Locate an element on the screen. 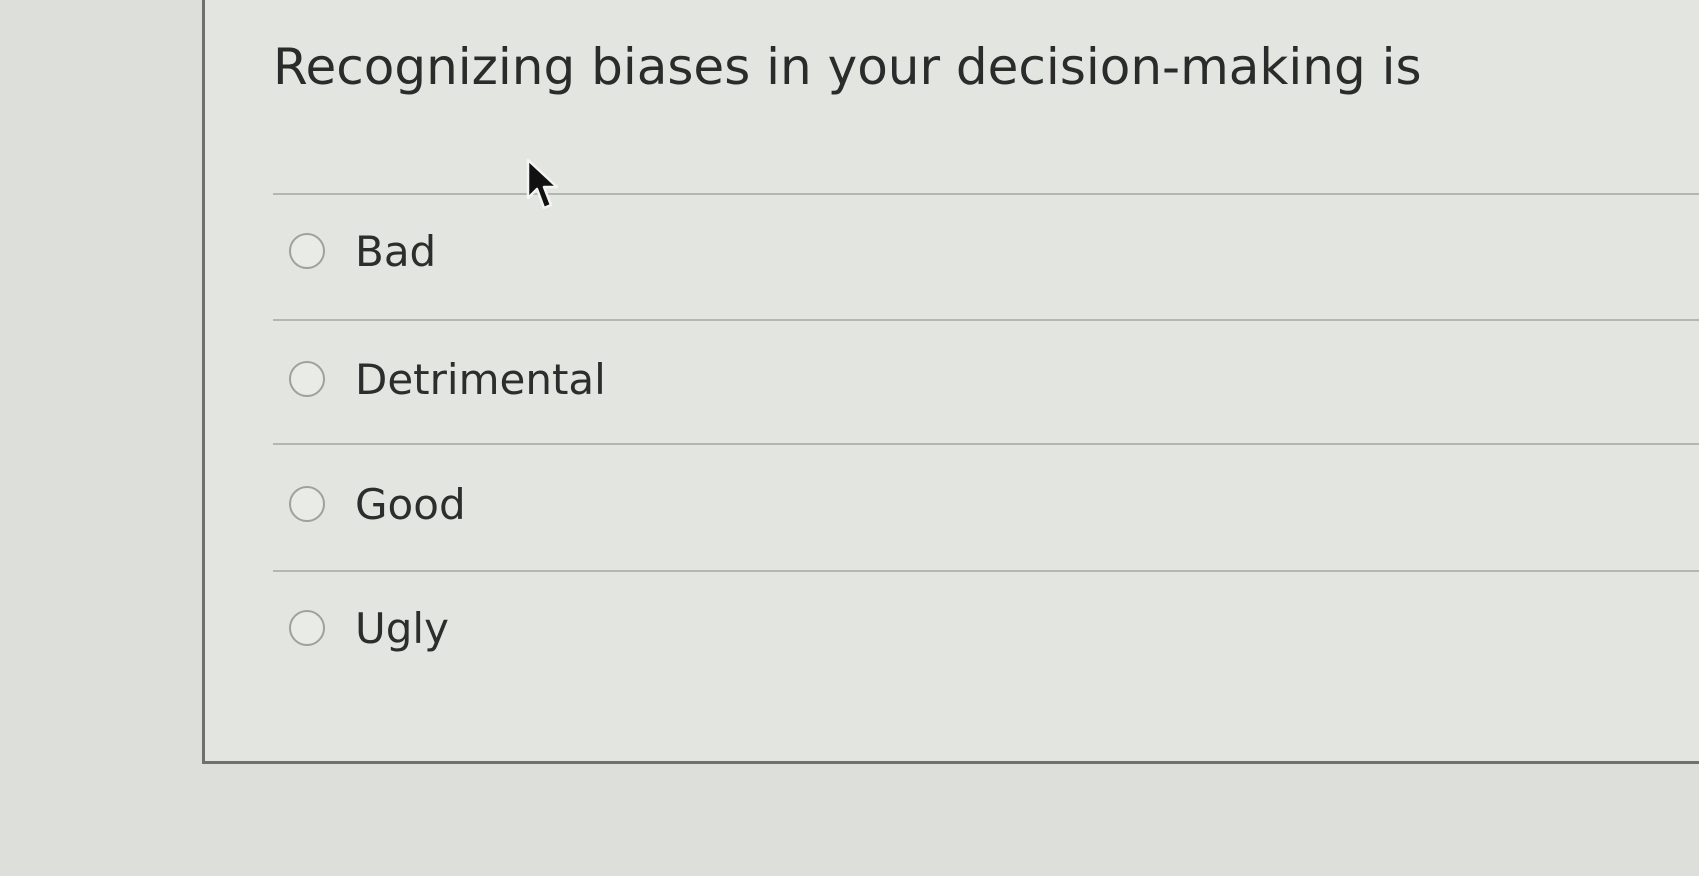  answer-label-detrimental: Detrimental is located at coordinates (480, 379).